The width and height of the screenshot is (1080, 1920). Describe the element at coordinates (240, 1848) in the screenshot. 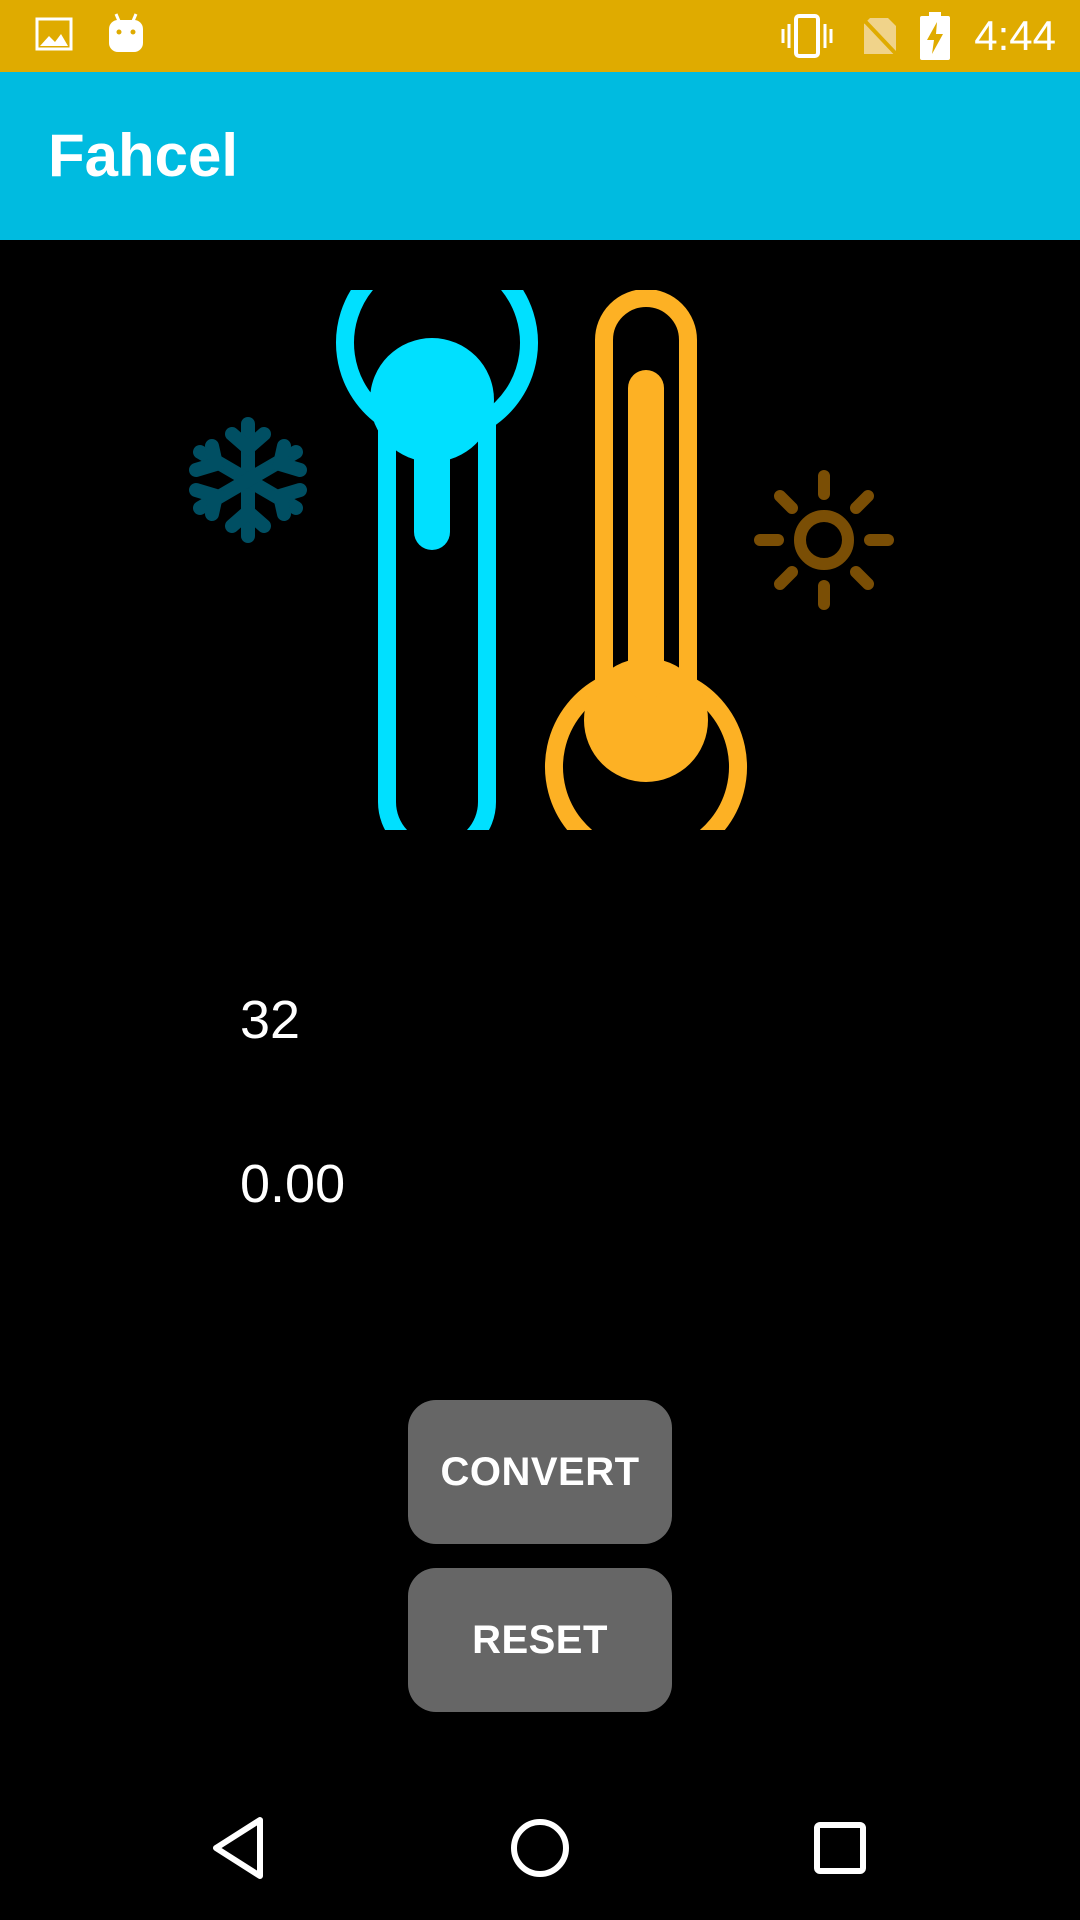

I see `back-icon` at that location.